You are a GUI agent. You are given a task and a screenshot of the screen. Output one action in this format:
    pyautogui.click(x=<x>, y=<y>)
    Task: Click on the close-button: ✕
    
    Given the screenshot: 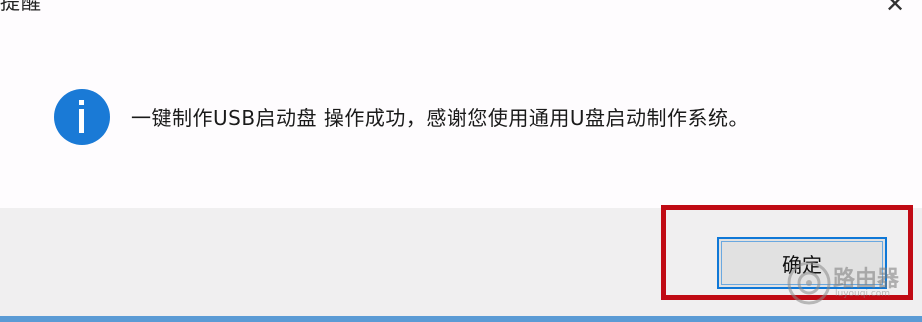 What is the action you would take?
    pyautogui.click(x=895, y=8)
    